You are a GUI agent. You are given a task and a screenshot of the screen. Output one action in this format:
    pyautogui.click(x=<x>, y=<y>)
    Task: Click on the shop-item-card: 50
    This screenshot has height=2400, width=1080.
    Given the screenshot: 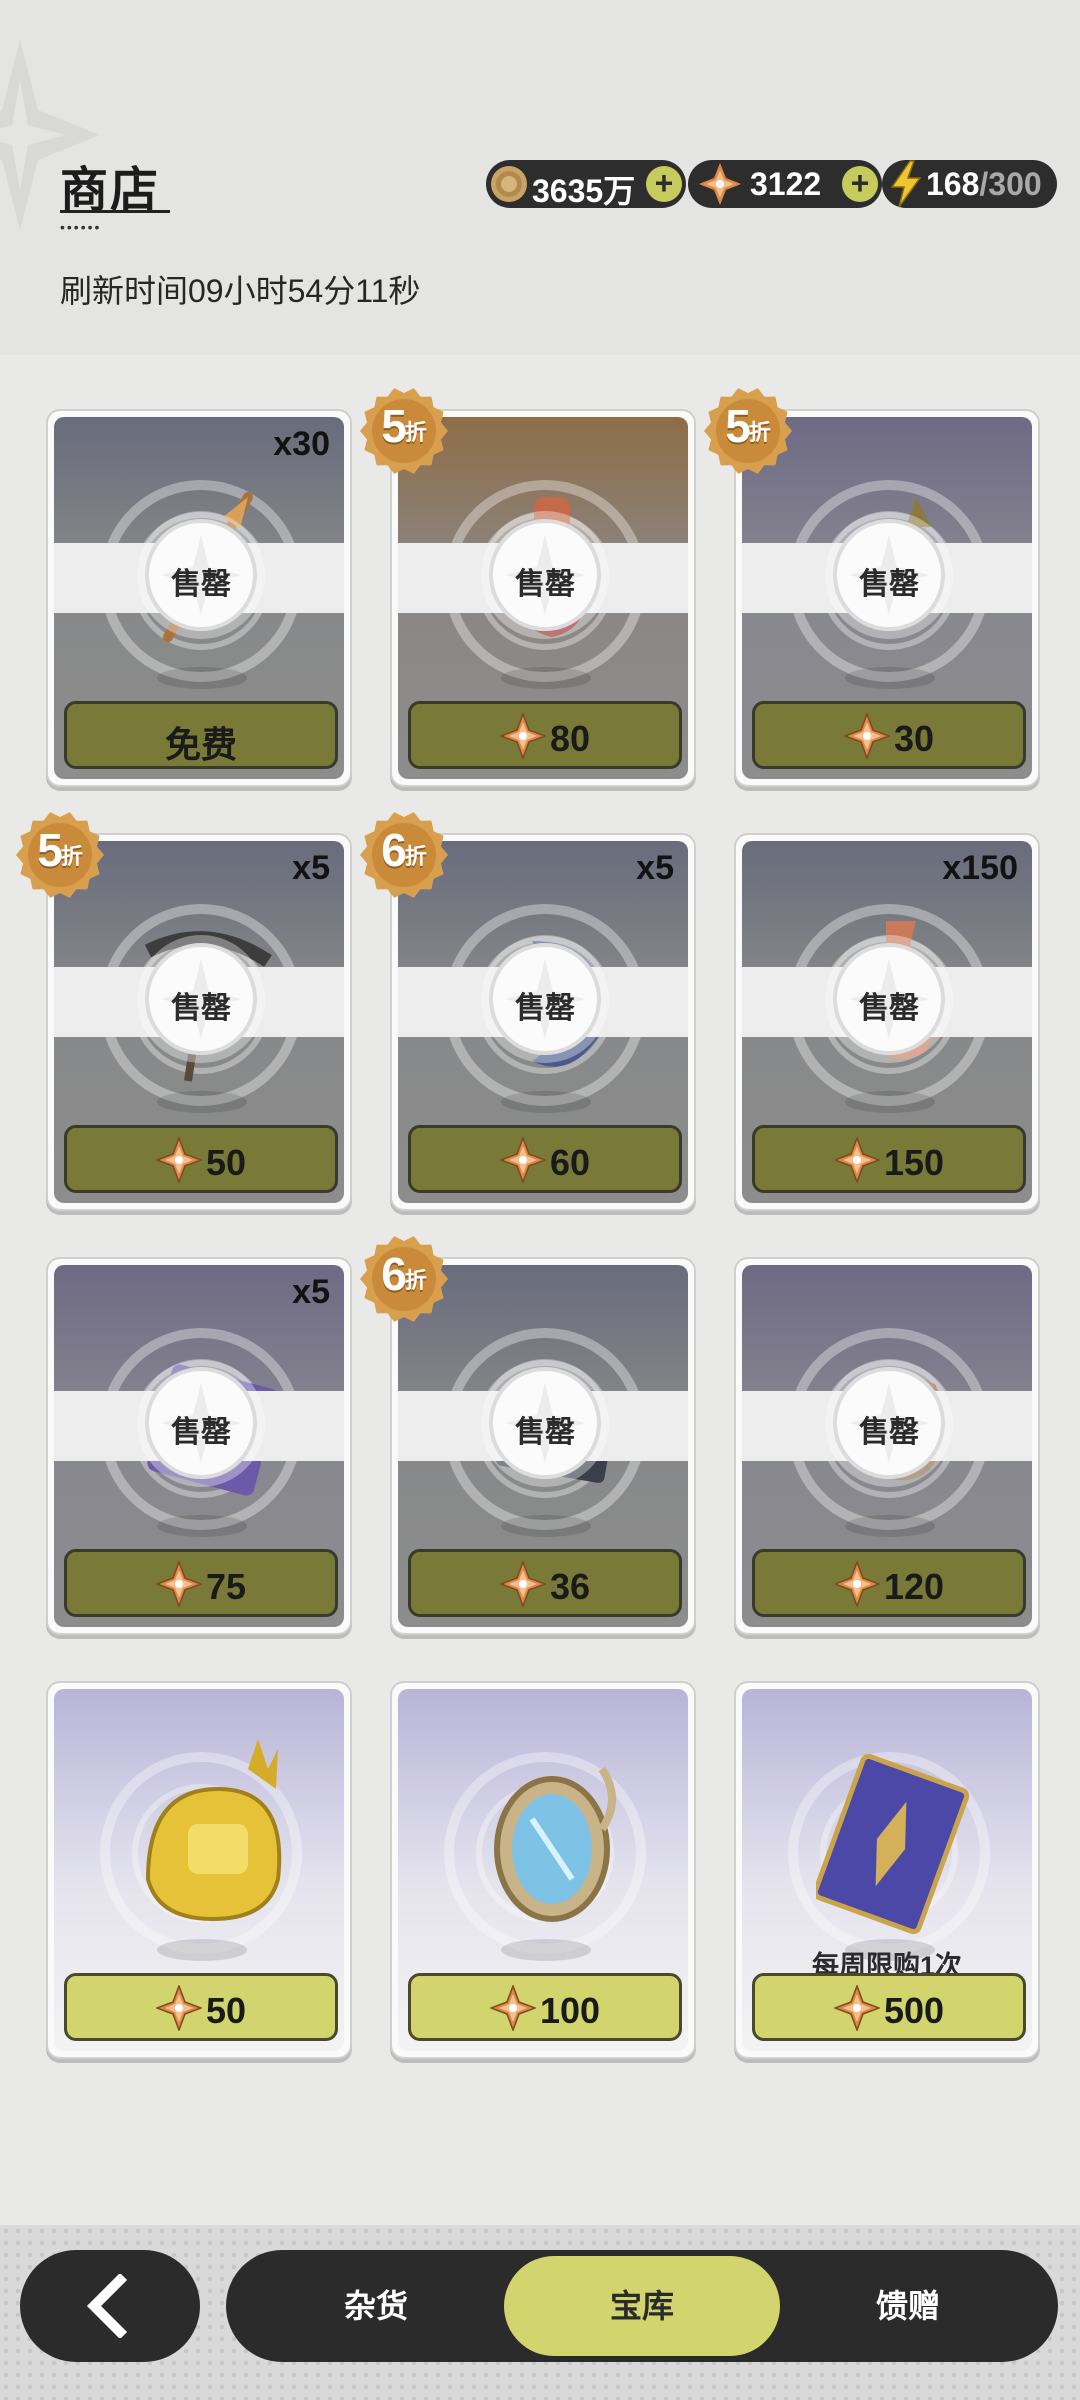 What is the action you would take?
    pyautogui.click(x=199, y=1870)
    